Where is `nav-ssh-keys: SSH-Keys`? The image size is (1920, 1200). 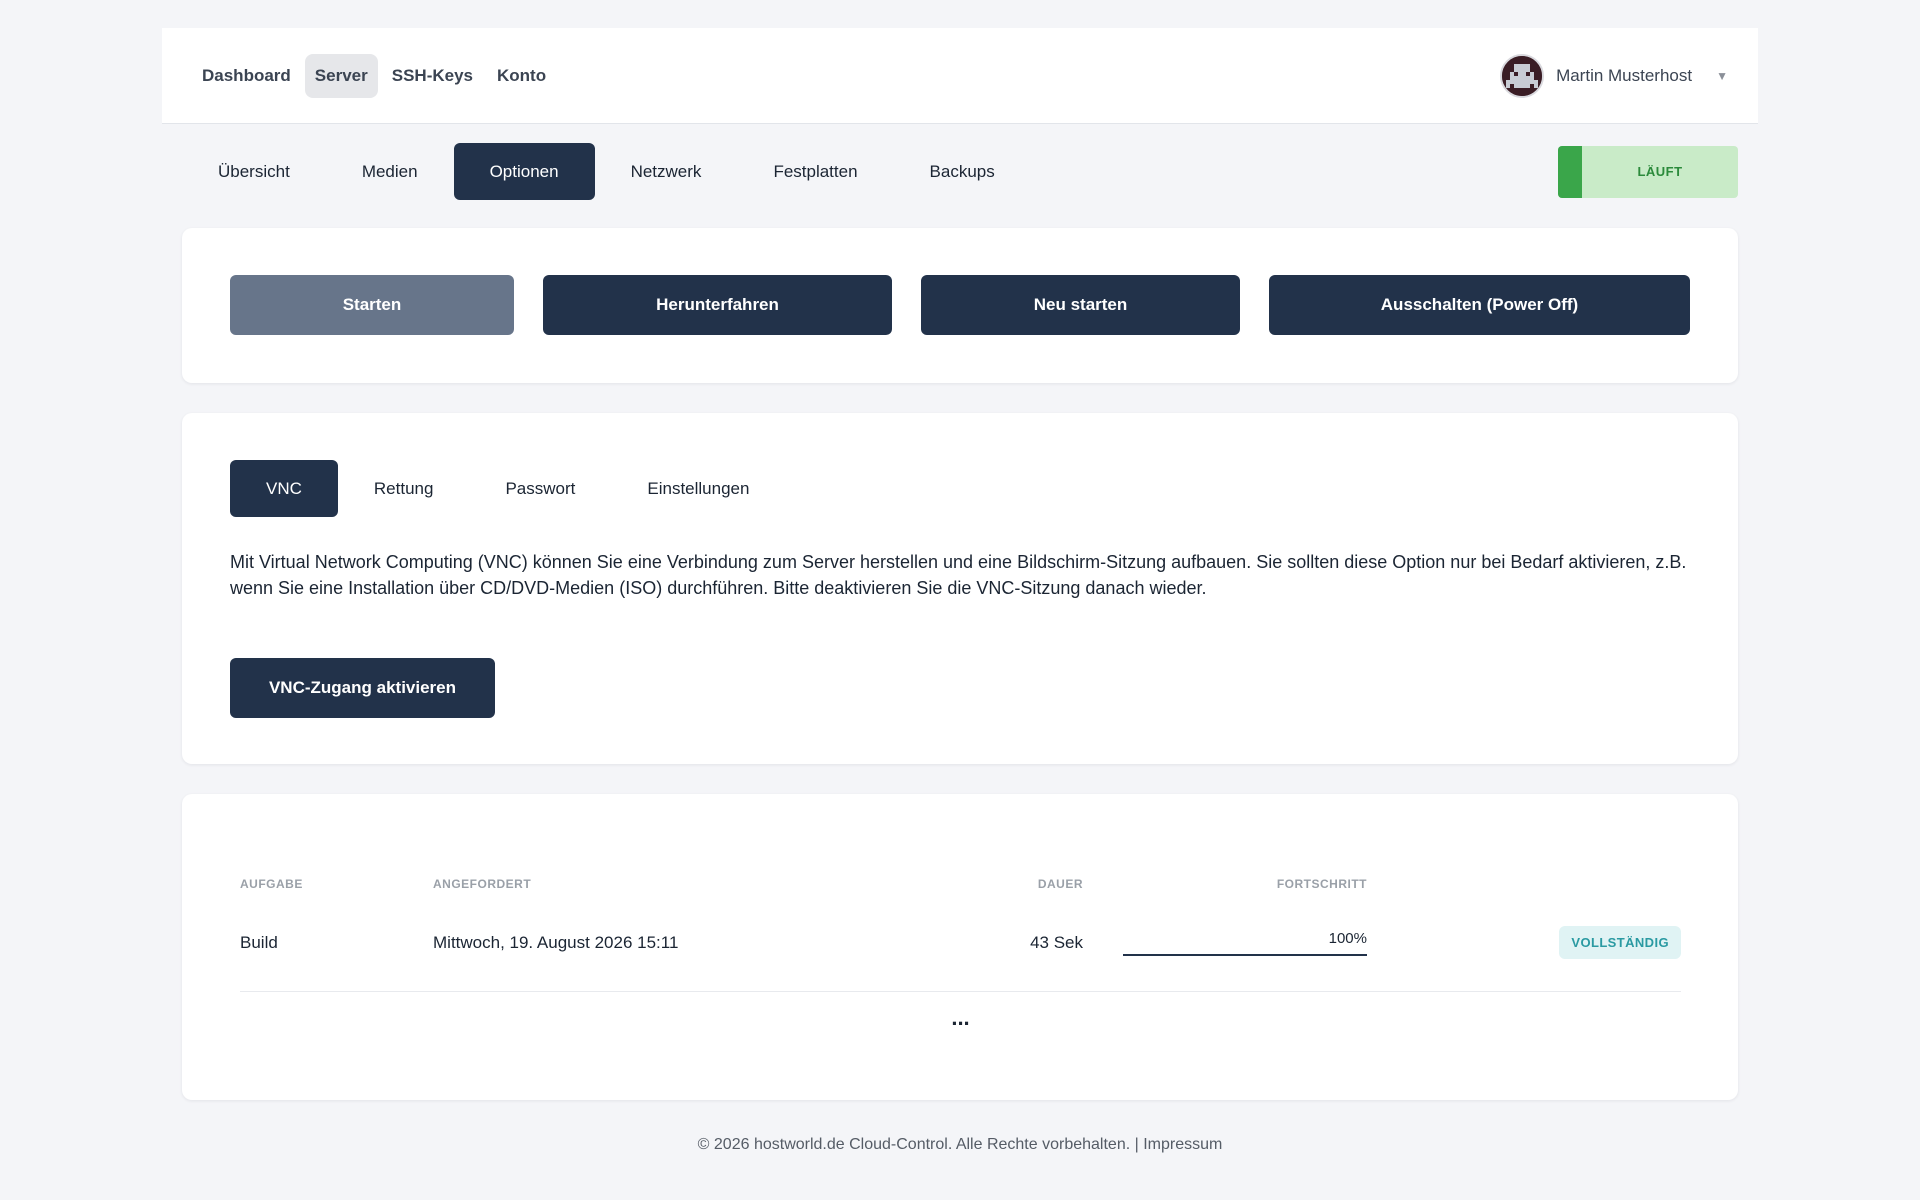 nav-ssh-keys: SSH-Keys is located at coordinates (432, 76).